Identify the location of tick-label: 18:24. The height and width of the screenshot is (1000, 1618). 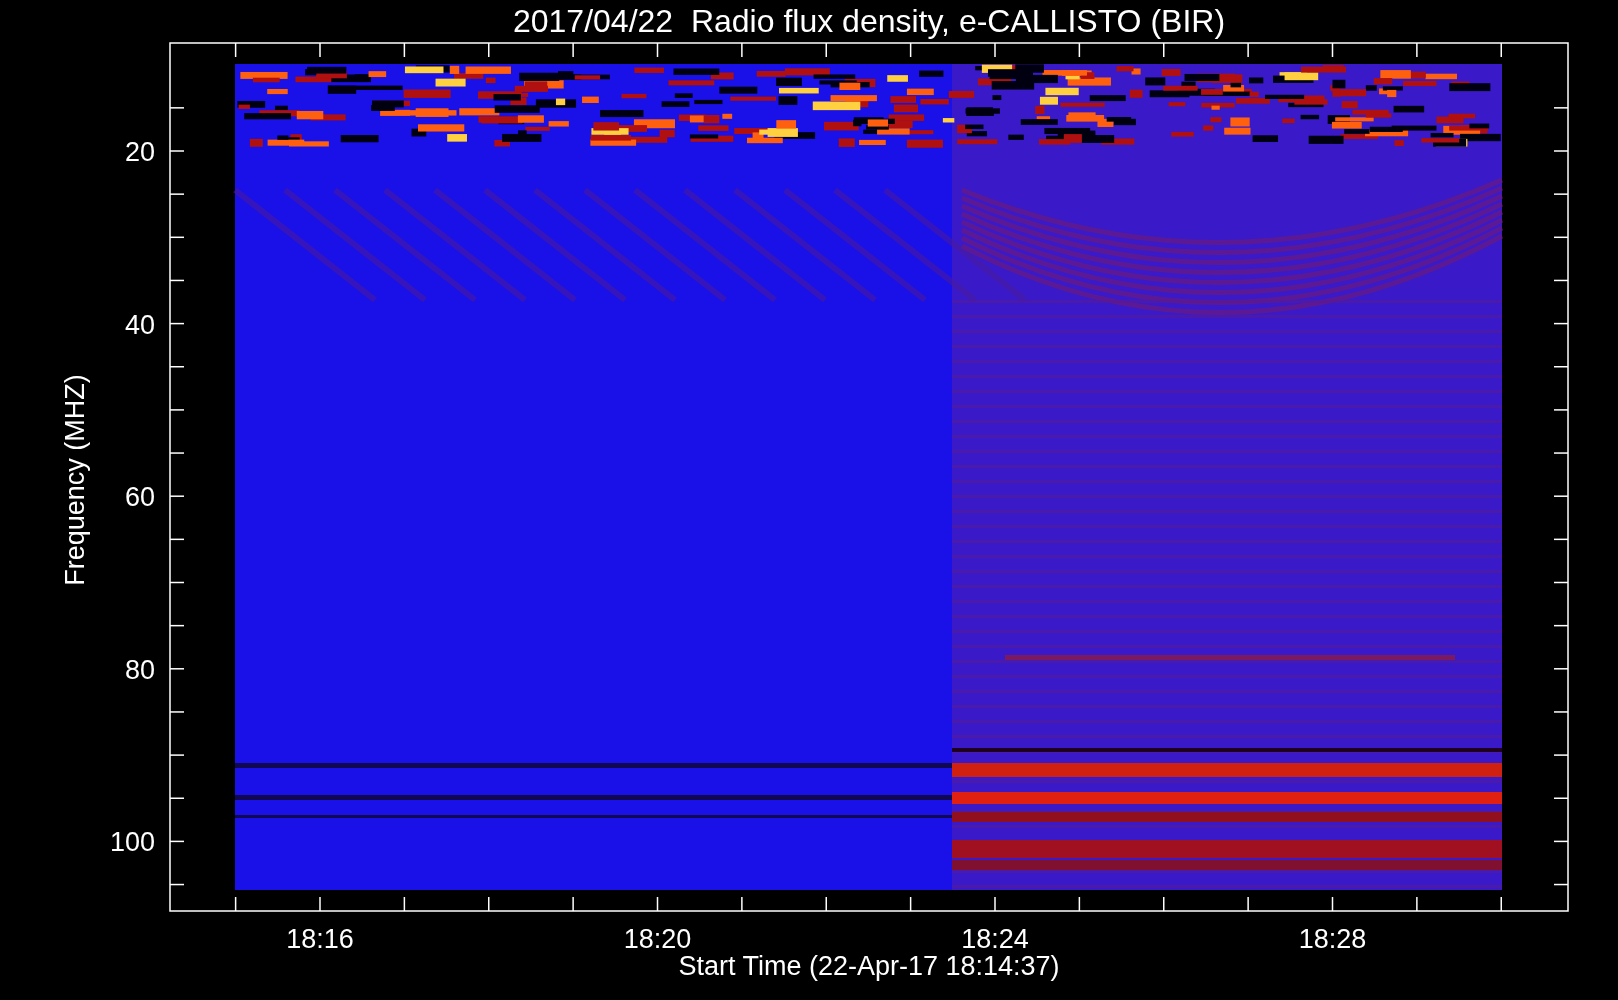
(995, 939).